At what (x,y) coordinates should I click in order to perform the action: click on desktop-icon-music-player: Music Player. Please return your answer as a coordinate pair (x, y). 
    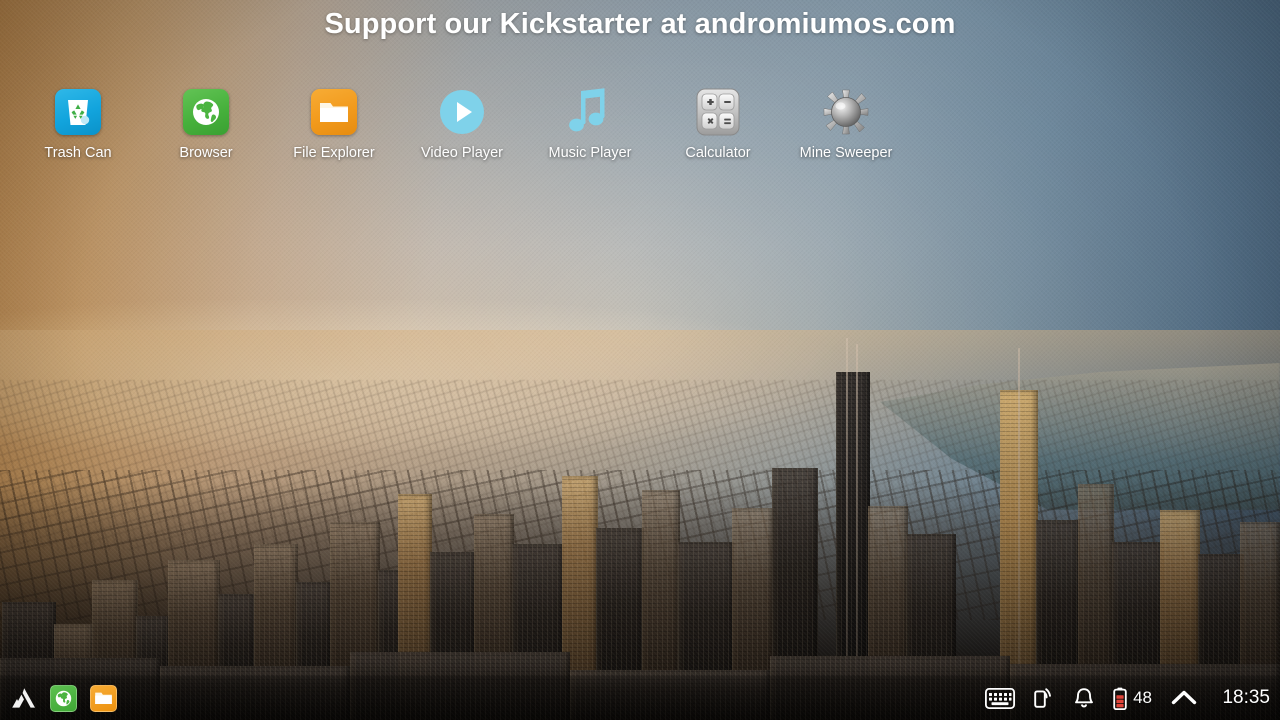
    Looking at the image, I should click on (590, 123).